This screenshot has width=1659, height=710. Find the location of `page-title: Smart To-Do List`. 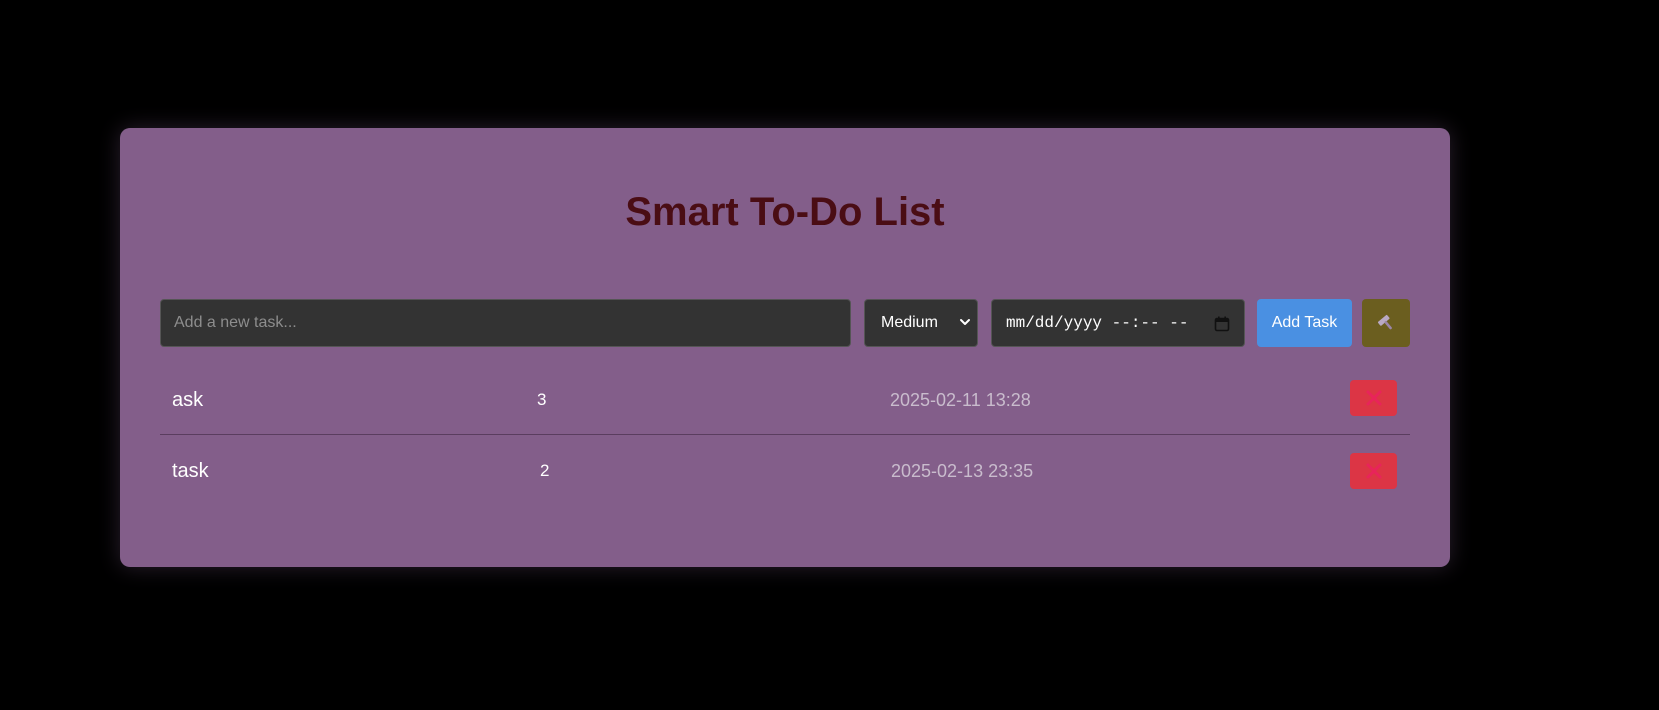

page-title: Smart To-Do List is located at coordinates (785, 212).